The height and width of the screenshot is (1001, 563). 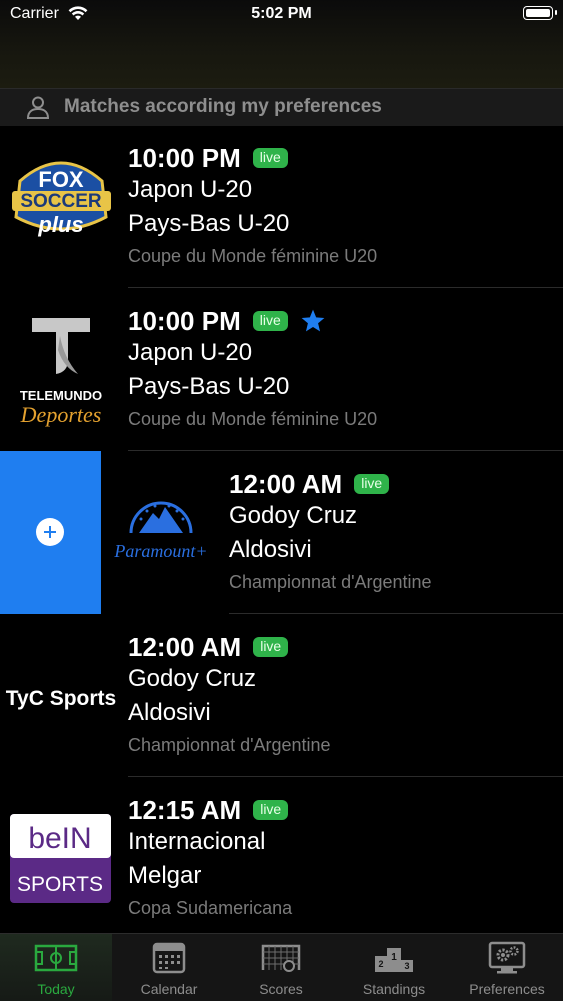 What do you see at coordinates (507, 989) in the screenshot?
I see `tab-label: Preferences` at bounding box center [507, 989].